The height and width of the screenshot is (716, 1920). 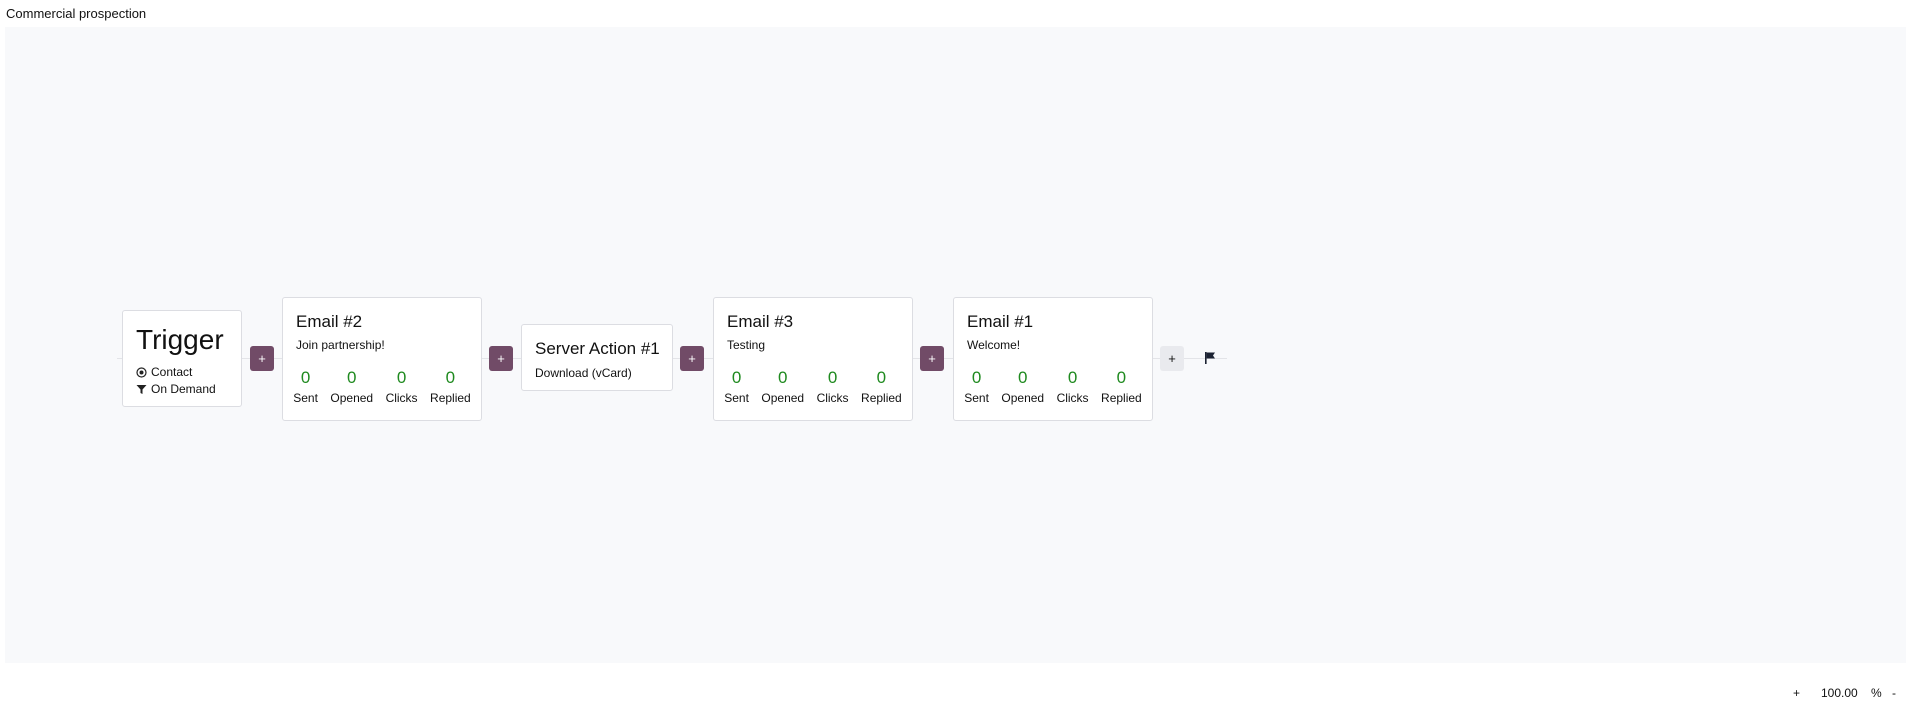 I want to click on server-action-node: Server Action #1 Download (vCard), so click(x=597, y=357).